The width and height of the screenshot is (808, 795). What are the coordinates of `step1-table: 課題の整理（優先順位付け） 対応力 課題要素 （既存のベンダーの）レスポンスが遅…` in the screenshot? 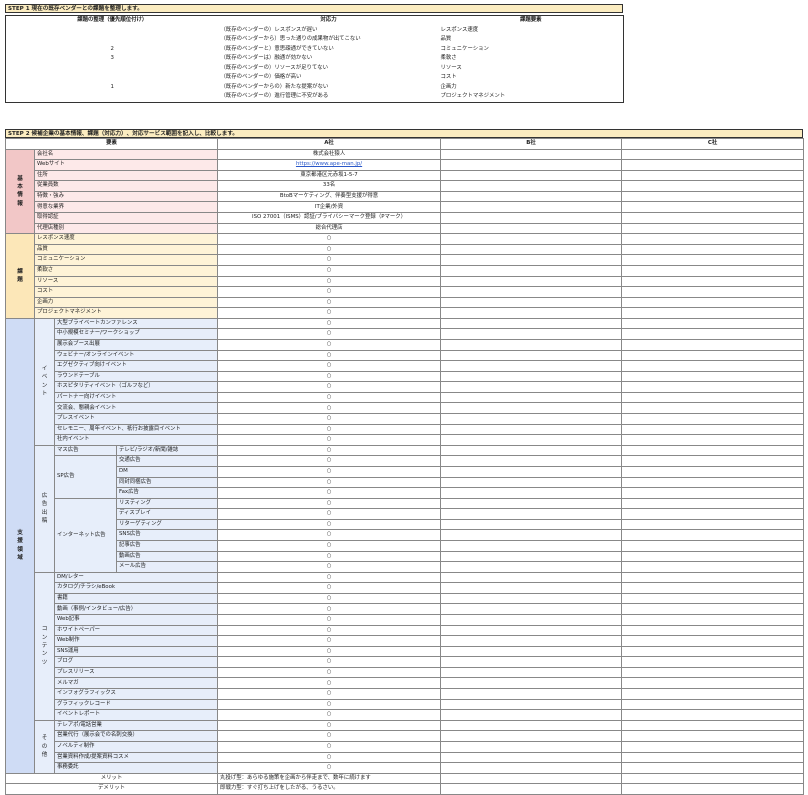 It's located at (314, 59).